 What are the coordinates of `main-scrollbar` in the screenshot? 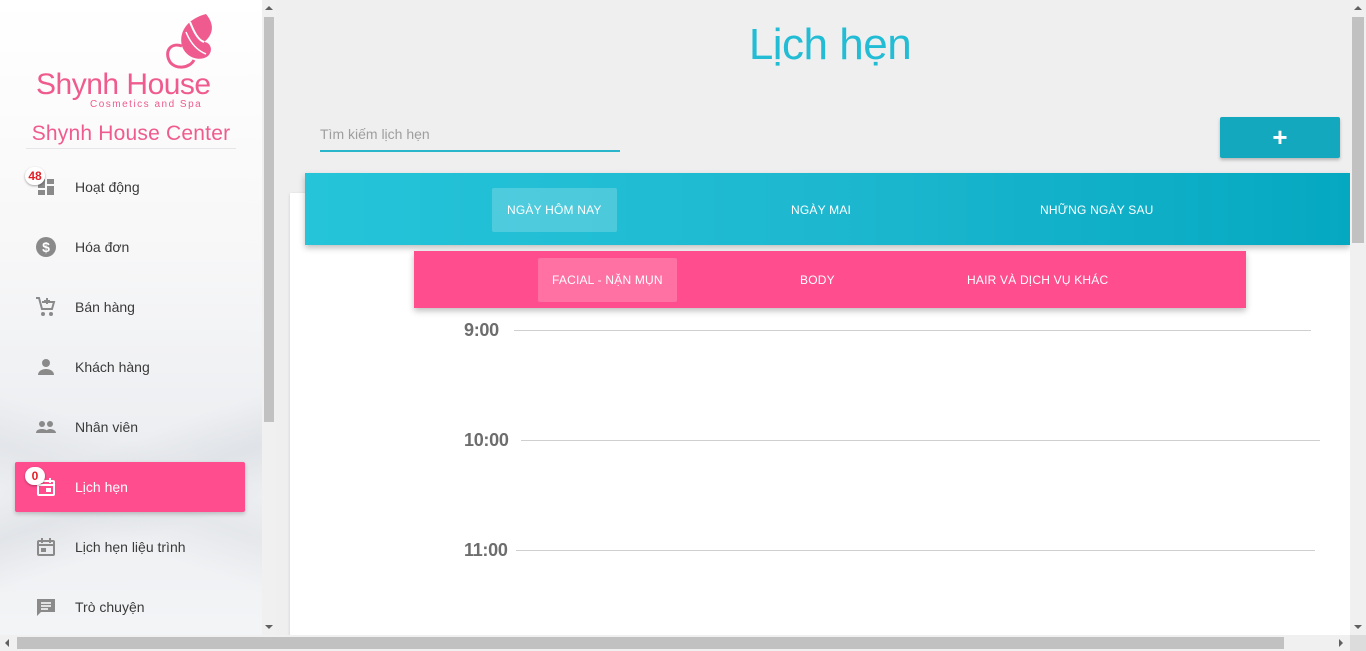 It's located at (1358, 317).